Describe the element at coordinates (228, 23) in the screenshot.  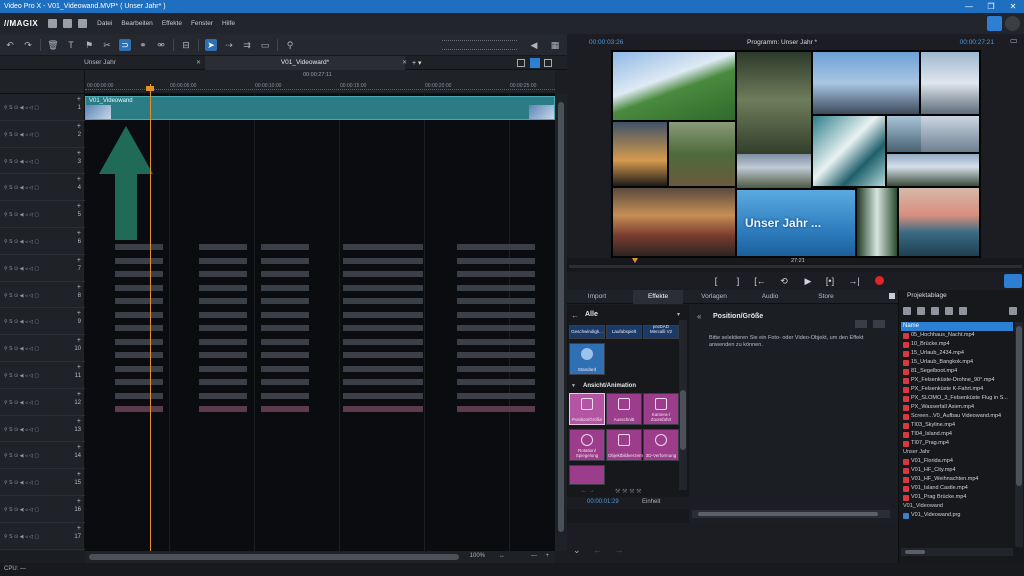
I see `menu-hilfe: Hilfe` at that location.